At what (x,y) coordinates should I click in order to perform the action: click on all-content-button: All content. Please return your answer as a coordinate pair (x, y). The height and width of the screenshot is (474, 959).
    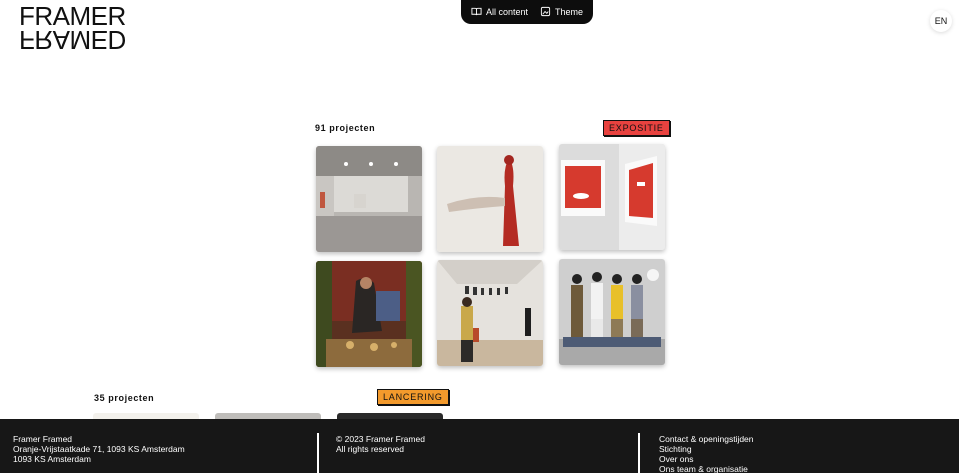
    Looking at the image, I should click on (499, 12).